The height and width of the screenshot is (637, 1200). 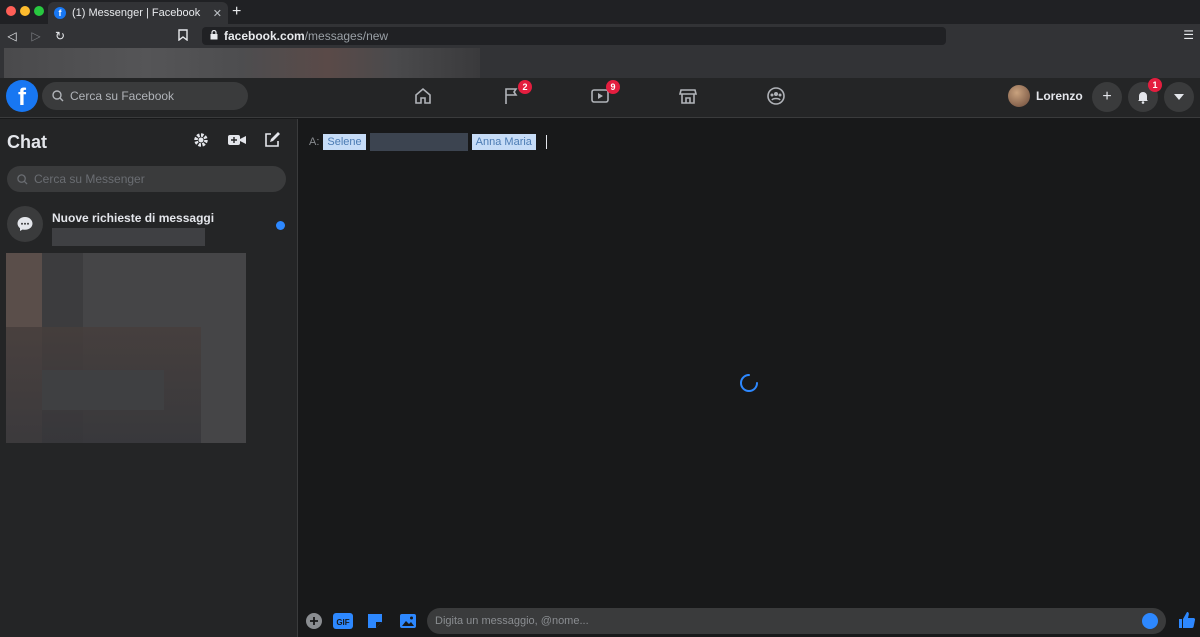 I want to click on emoji-icon, so click(x=1150, y=621).